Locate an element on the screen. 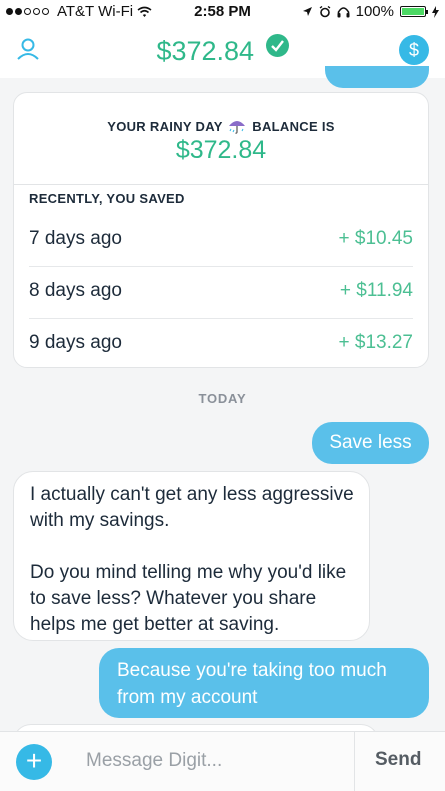  header-balance: $372.84 is located at coordinates (222, 50).